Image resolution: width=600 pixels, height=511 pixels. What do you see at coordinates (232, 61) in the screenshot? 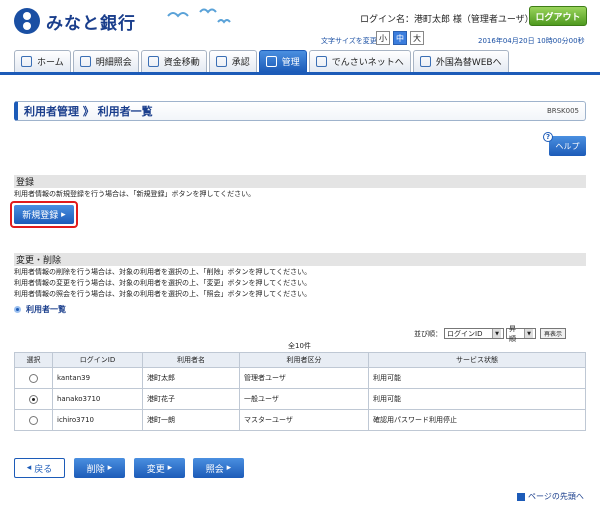
I see `tab-approval: 承認` at bounding box center [232, 61].